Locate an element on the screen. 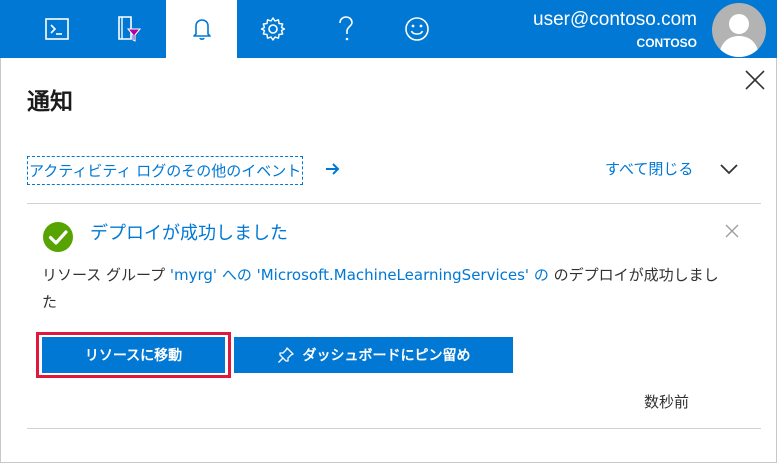  pin-to-dashboard-button: ダッシュボードにピン留め is located at coordinates (373, 355).